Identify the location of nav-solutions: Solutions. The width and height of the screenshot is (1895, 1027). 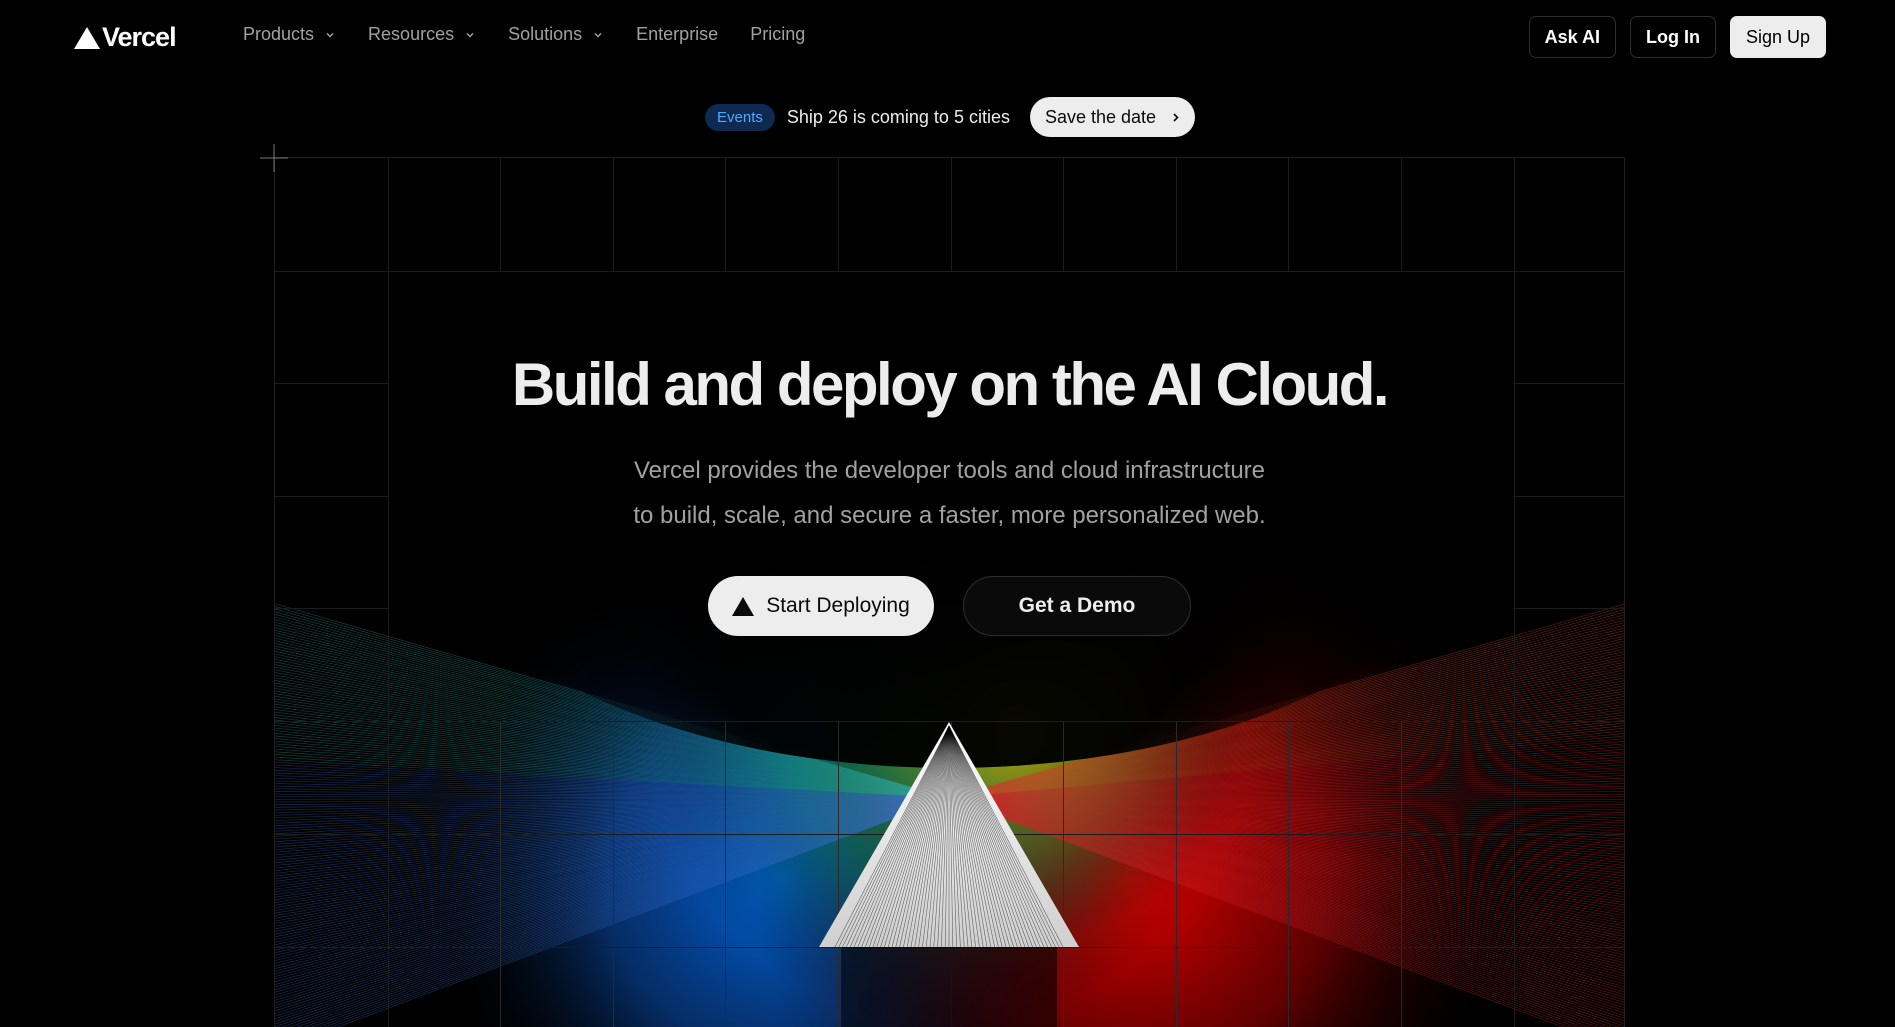
(556, 34).